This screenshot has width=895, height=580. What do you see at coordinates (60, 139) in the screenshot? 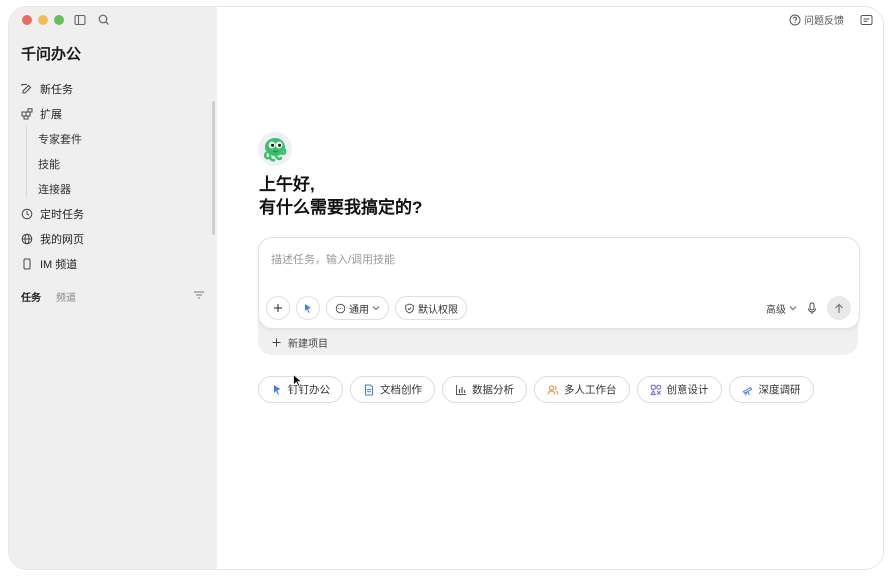
I see `sidebar-item-label: 专家套件` at bounding box center [60, 139].